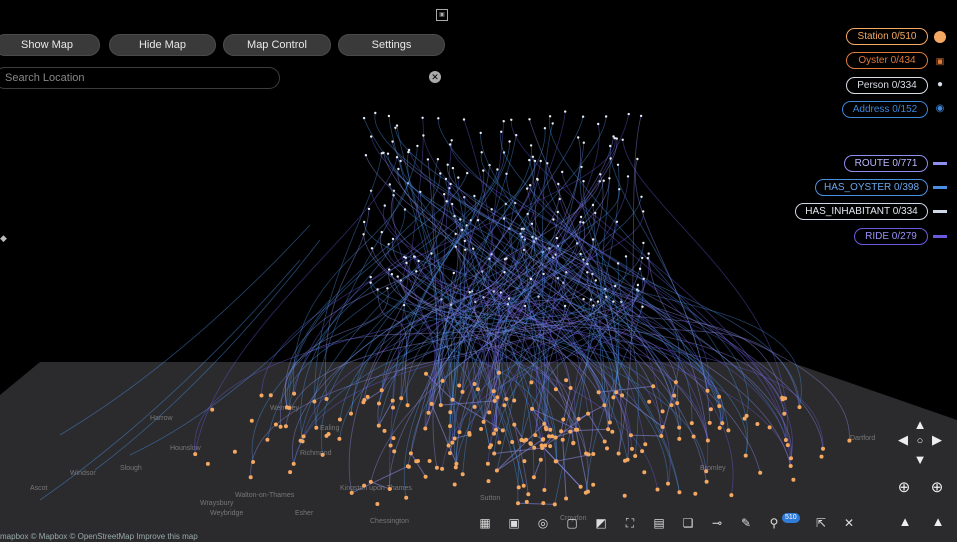  What do you see at coordinates (940, 163) in the screenshot?
I see `route-line-icon` at bounding box center [940, 163].